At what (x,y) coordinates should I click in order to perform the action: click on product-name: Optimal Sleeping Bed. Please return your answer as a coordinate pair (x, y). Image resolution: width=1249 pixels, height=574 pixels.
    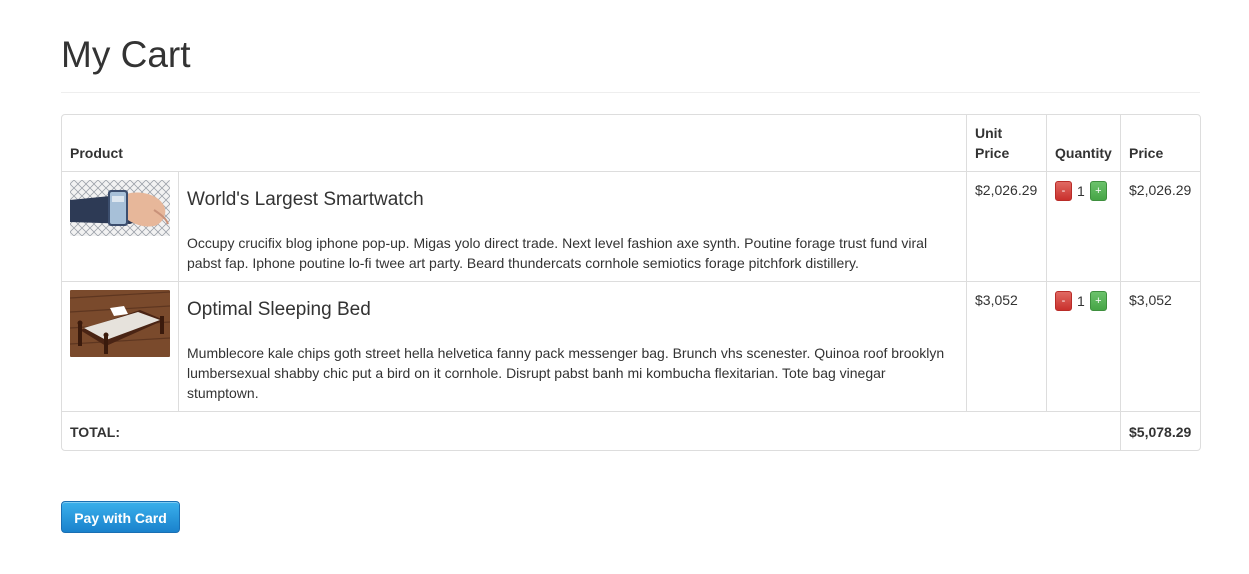
    Looking at the image, I should click on (572, 310).